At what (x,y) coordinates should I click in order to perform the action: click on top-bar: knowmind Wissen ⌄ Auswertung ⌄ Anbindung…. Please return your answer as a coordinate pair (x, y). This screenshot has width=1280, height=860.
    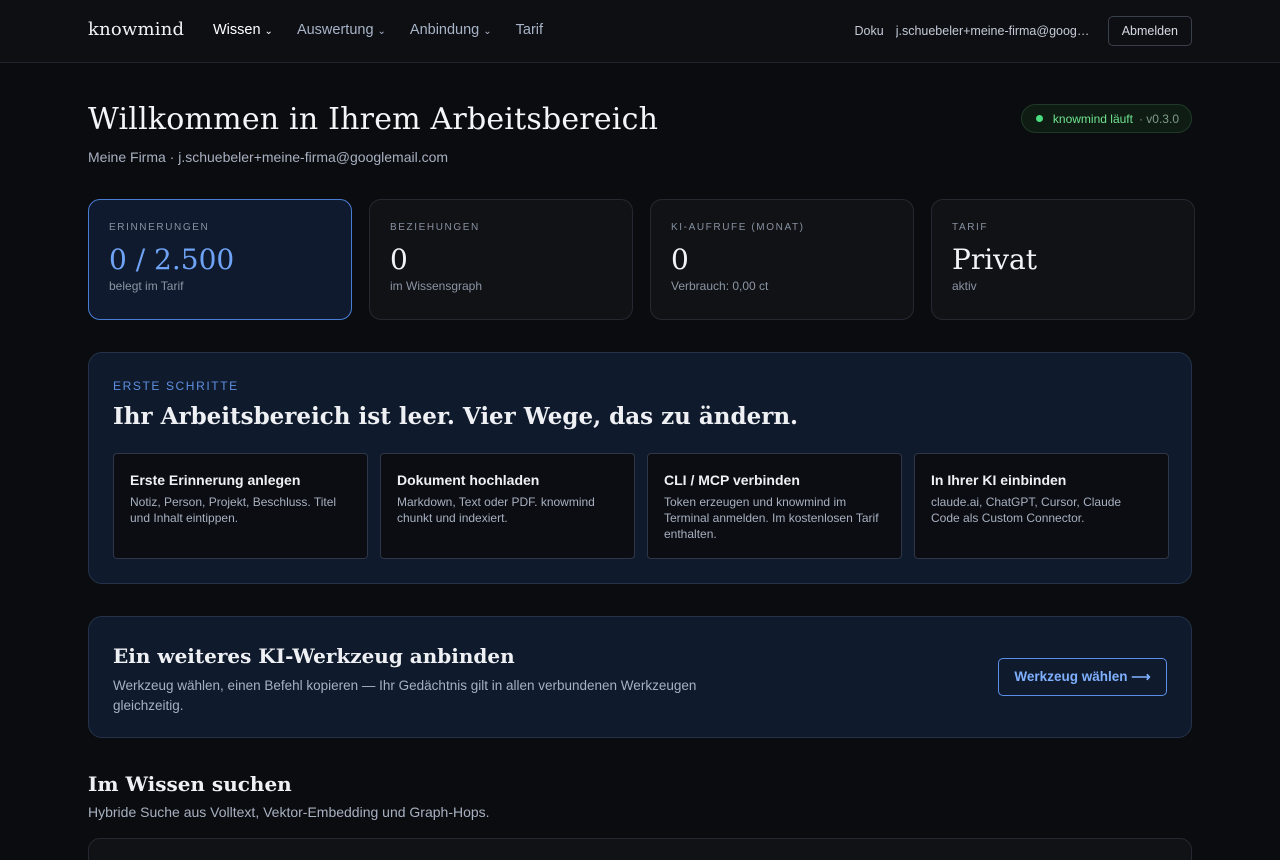
    Looking at the image, I should click on (640, 31).